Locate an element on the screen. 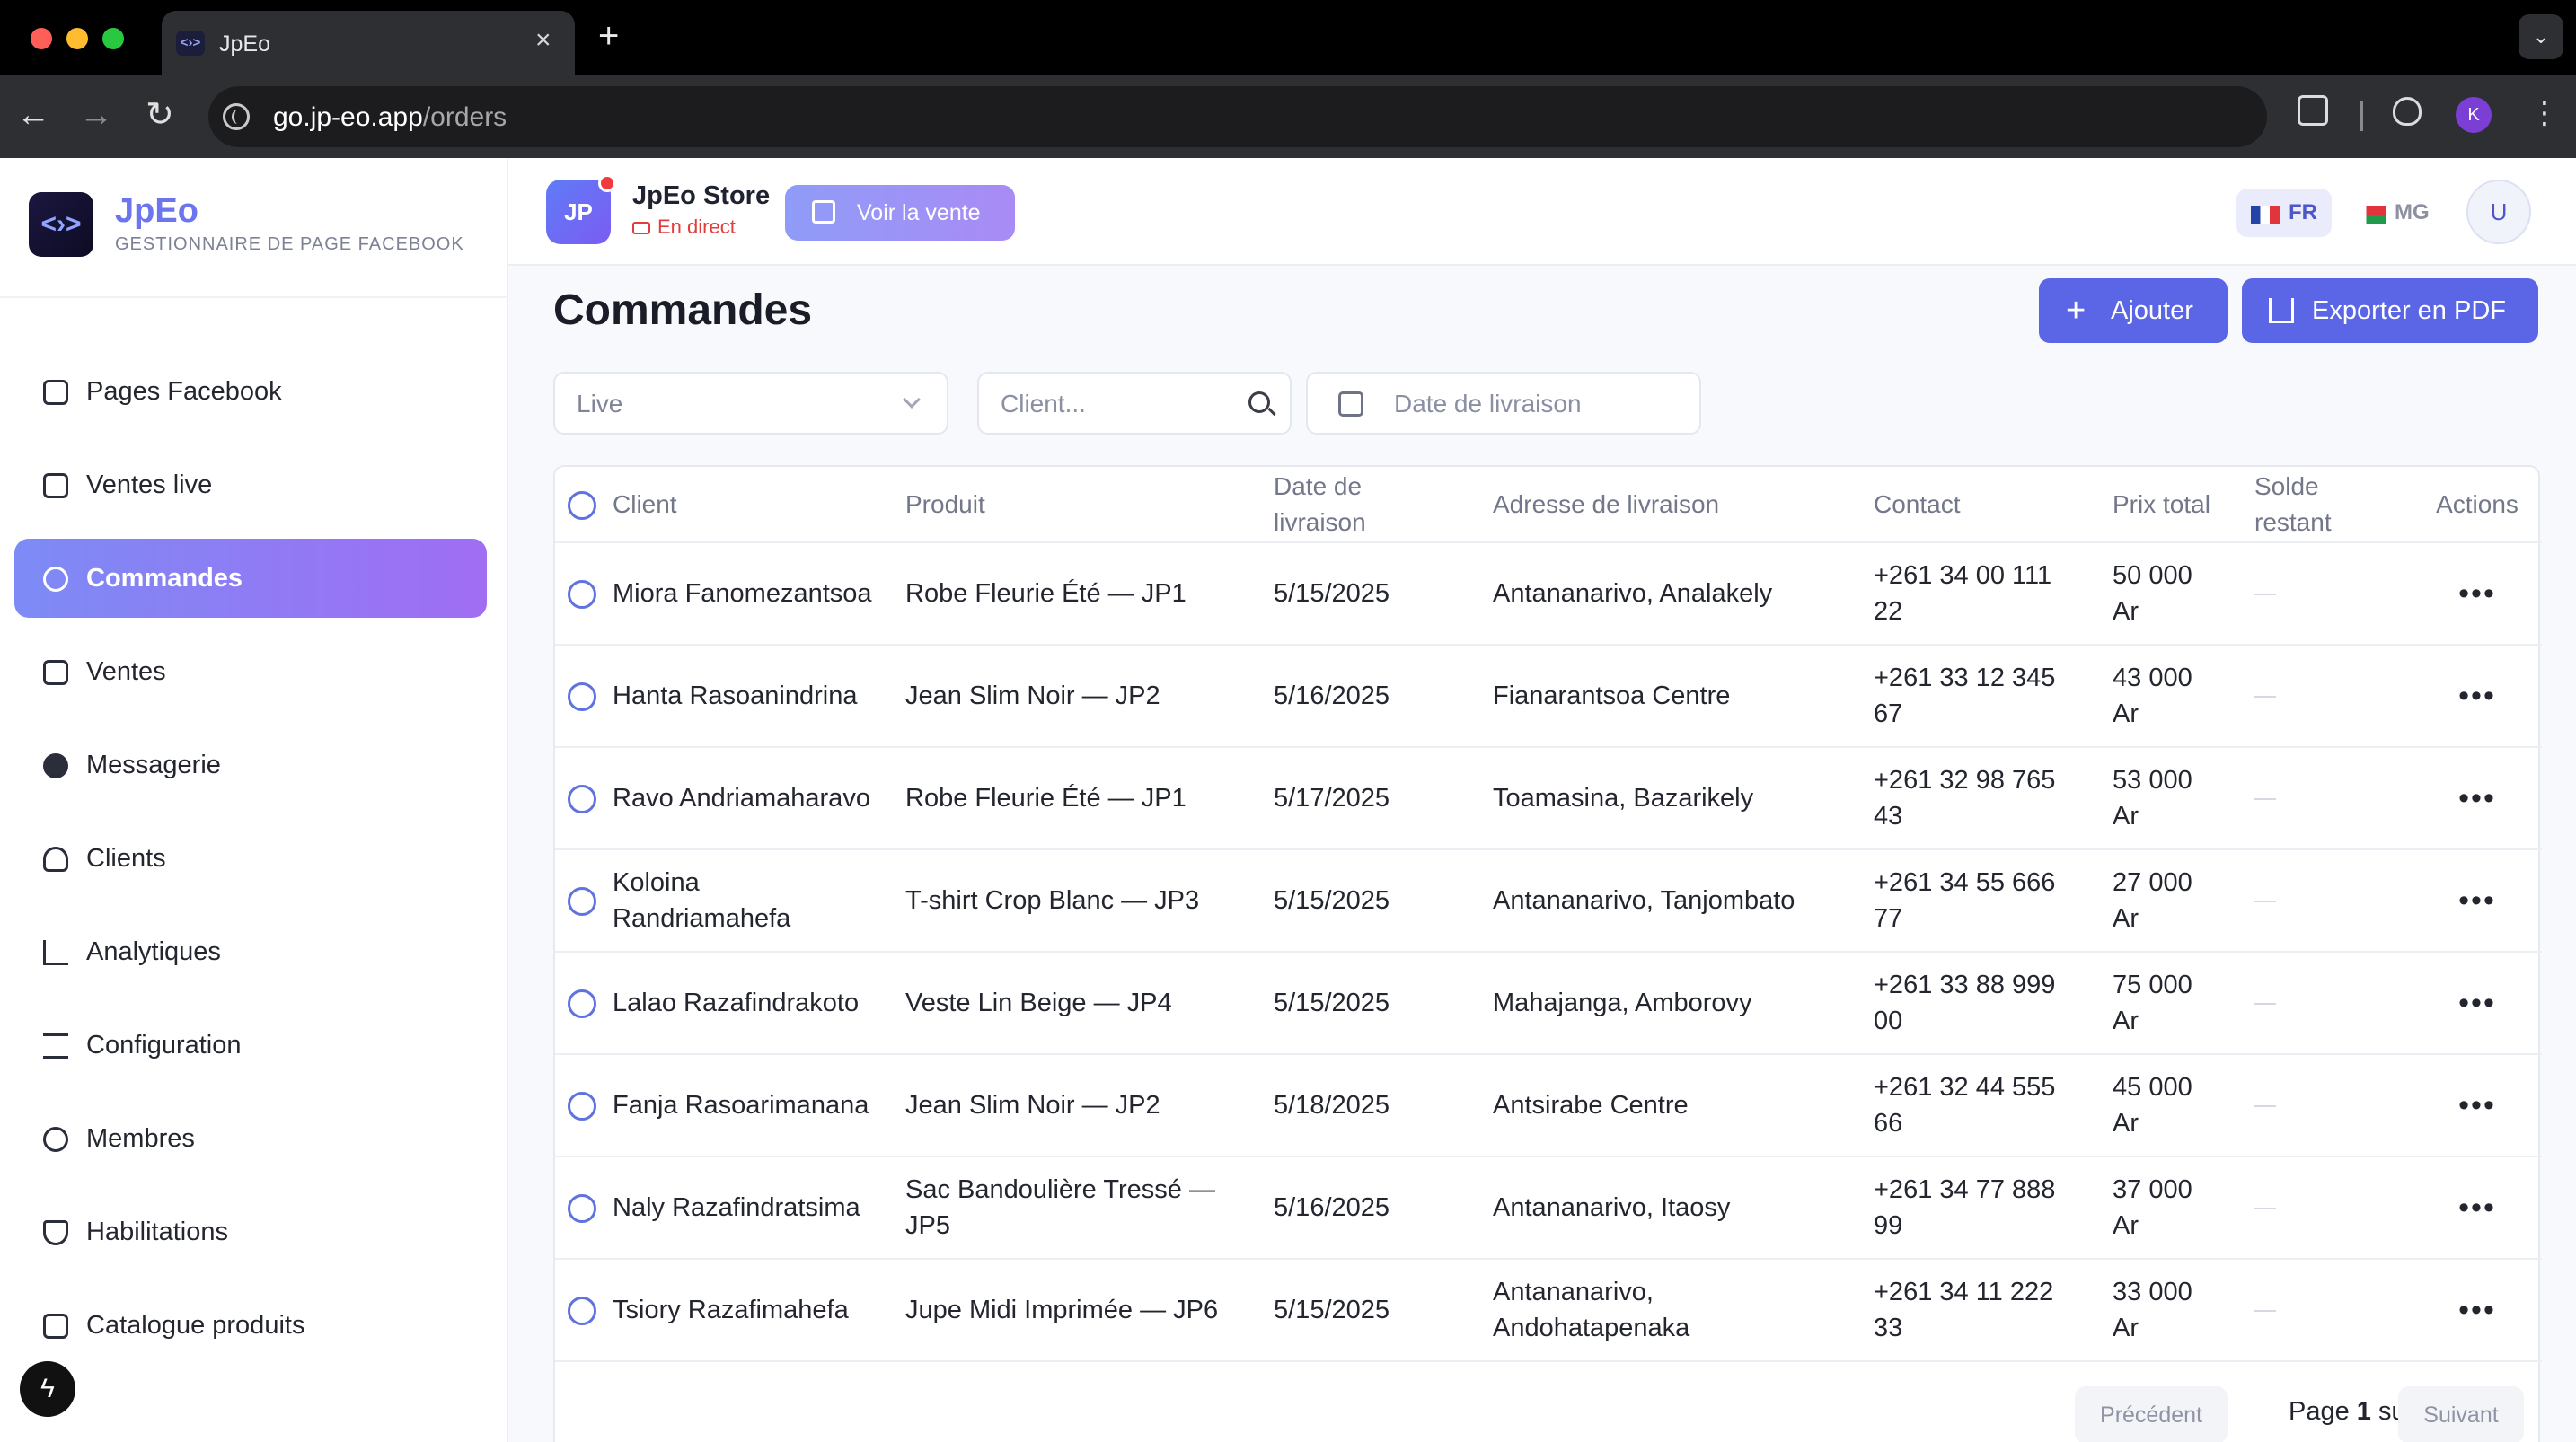 The width and height of the screenshot is (2576, 1442). store-status: En direct is located at coordinates (684, 227).